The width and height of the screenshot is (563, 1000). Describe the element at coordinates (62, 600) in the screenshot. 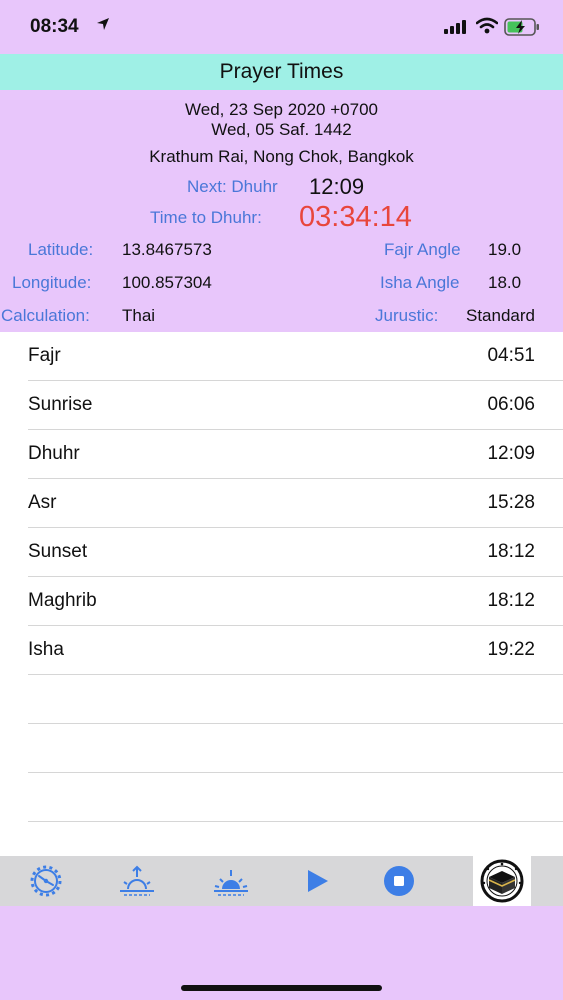

I see `prayer-name: Maghrib` at that location.